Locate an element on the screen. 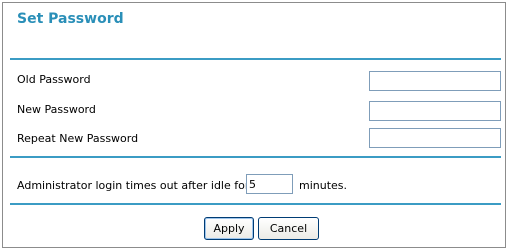  page-title: Set Password is located at coordinates (70, 19).